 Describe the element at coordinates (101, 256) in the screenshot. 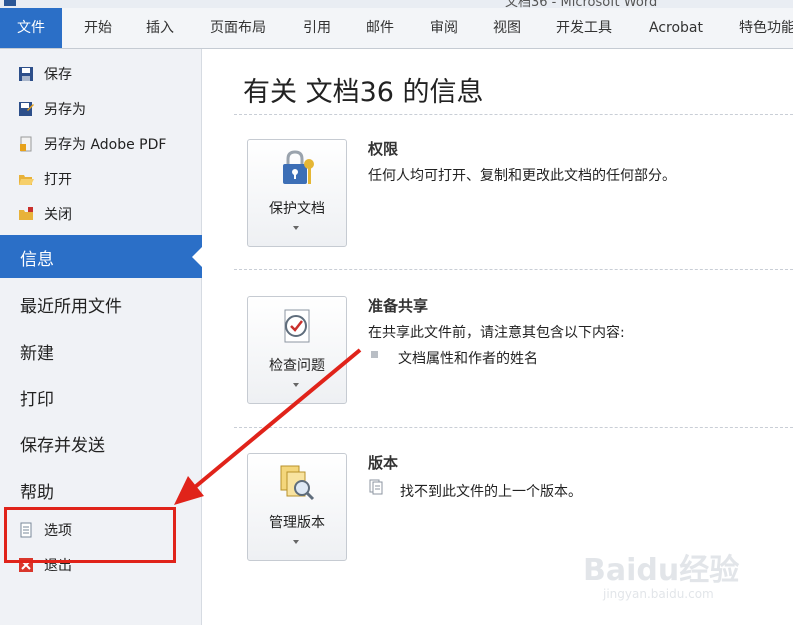

I see `nav-info: 信息` at that location.